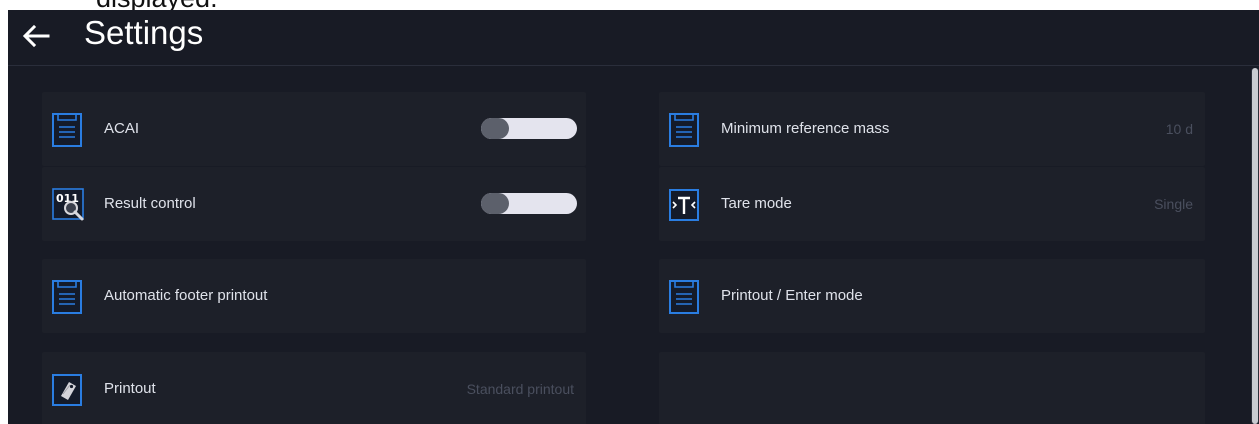 The height and width of the screenshot is (424, 1259). What do you see at coordinates (520, 389) in the screenshot?
I see `setting-printout-value: Standard printout` at bounding box center [520, 389].